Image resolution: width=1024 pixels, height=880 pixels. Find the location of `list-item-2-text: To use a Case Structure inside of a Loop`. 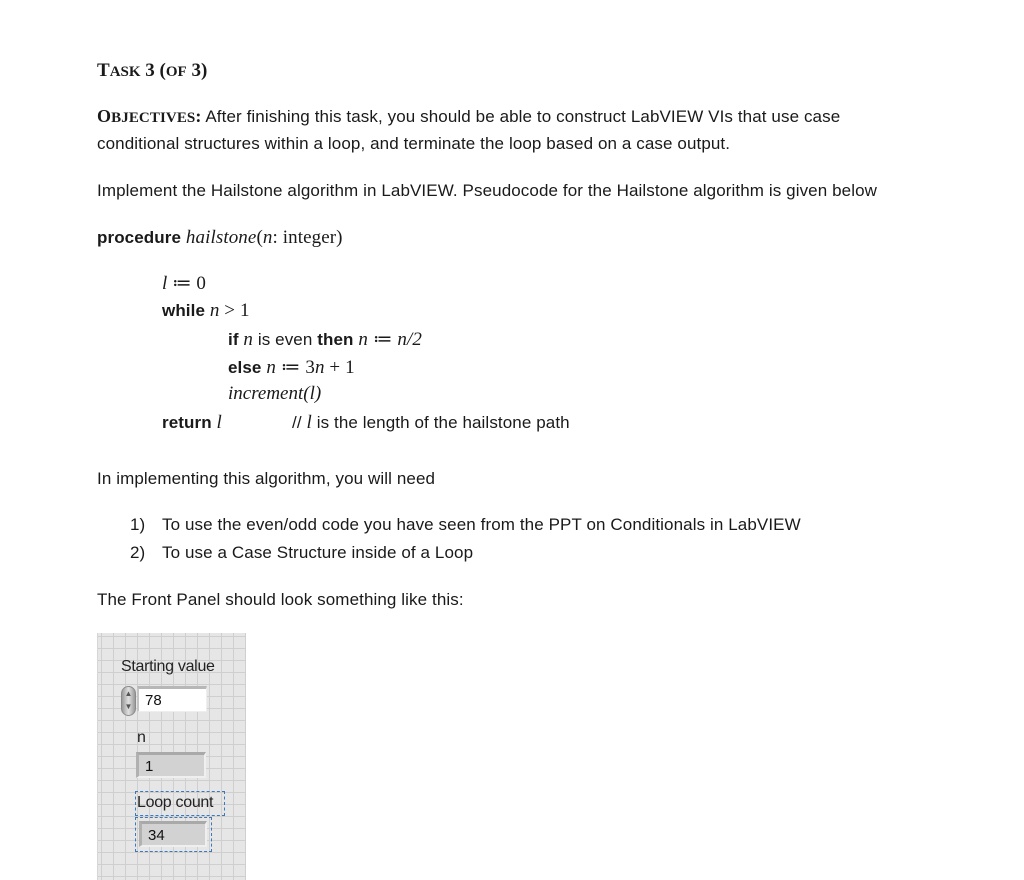

list-item-2-text: To use a Case Structure inside of a Loop is located at coordinates (318, 552).